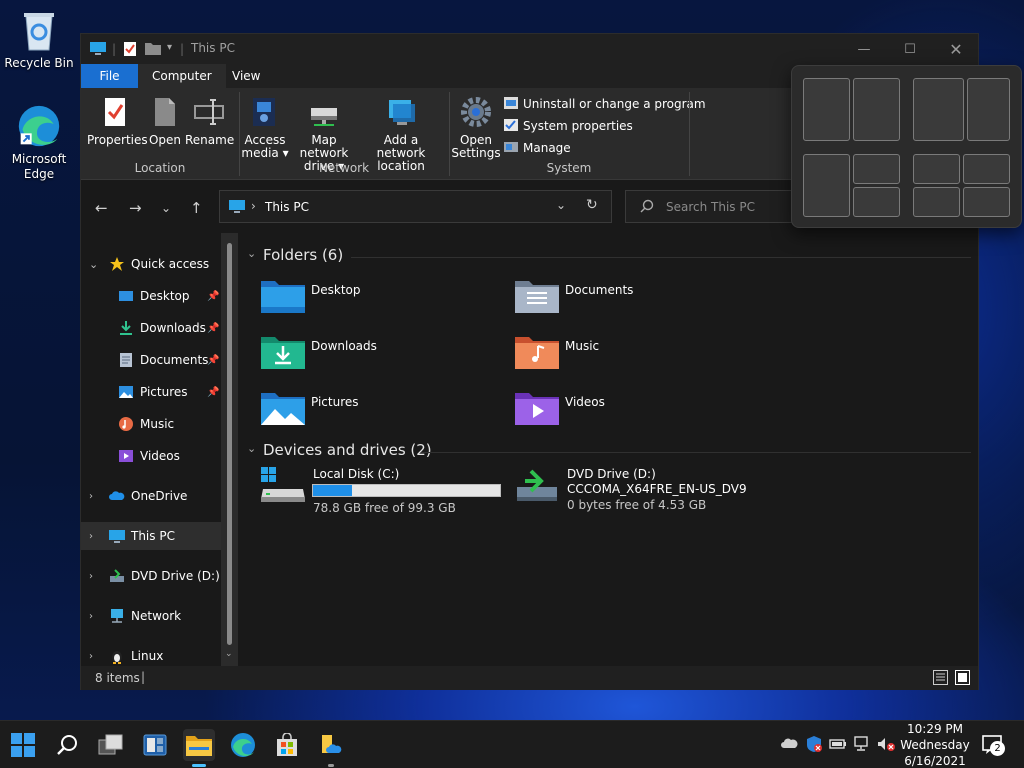 This screenshot has height=768, width=1024. I want to click on tab-file: File, so click(109, 76).